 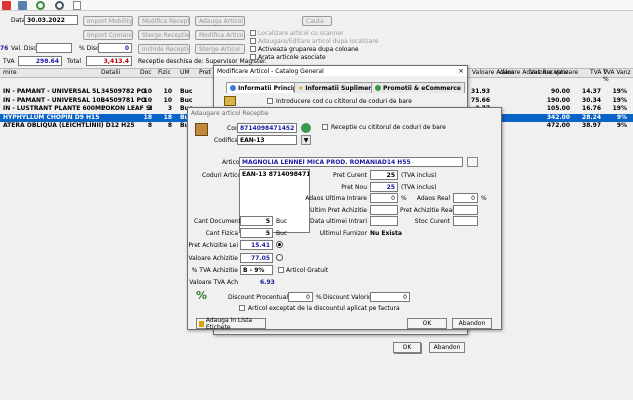 I want to click on adauga-lista-label: Adauga in Lista Etichete, so click(x=229, y=323).